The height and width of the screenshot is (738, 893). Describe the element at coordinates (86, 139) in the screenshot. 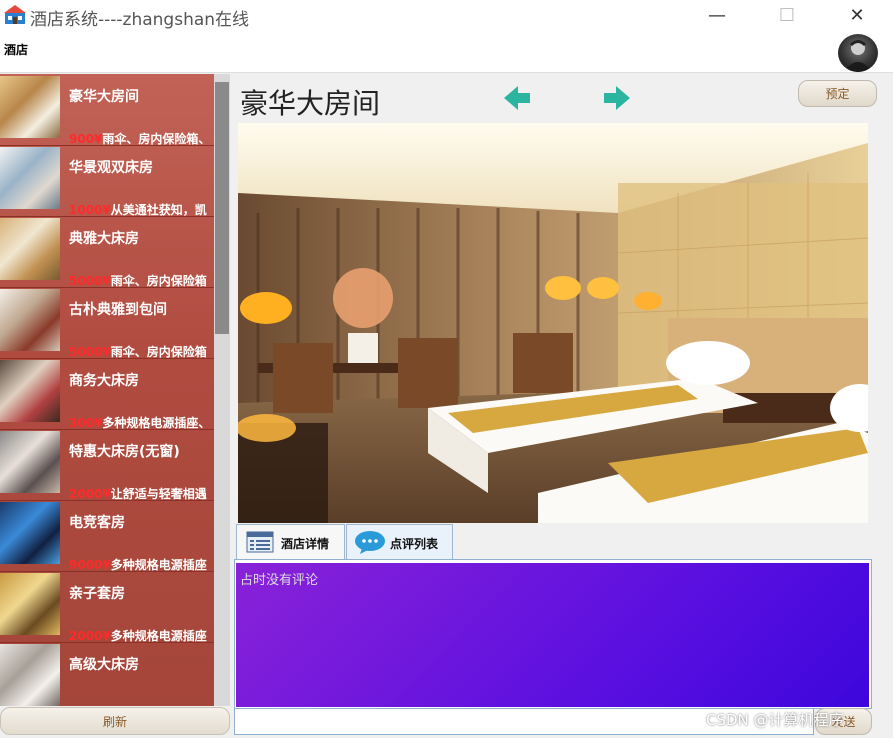

I see `room-price: 900¥` at that location.